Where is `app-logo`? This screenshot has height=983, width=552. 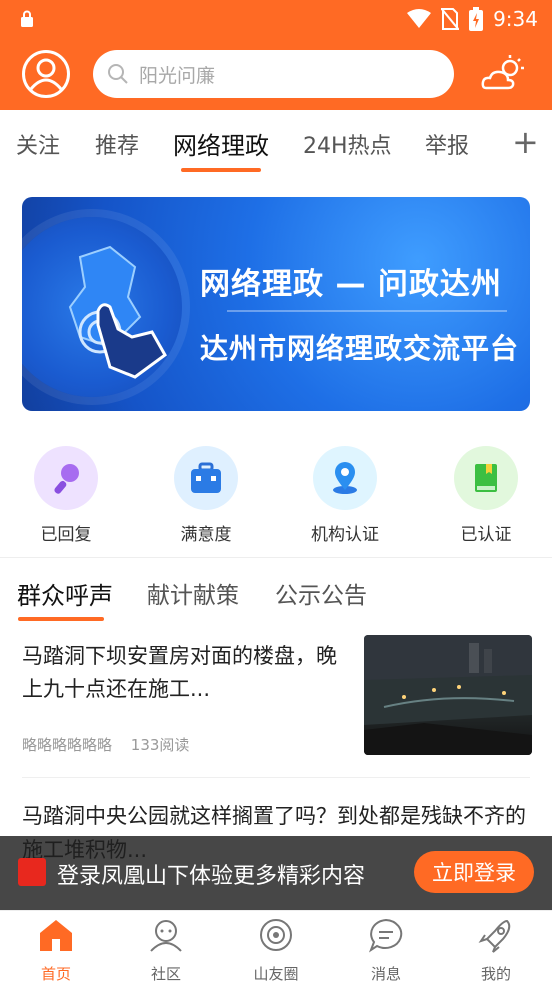
app-logo is located at coordinates (32, 872).